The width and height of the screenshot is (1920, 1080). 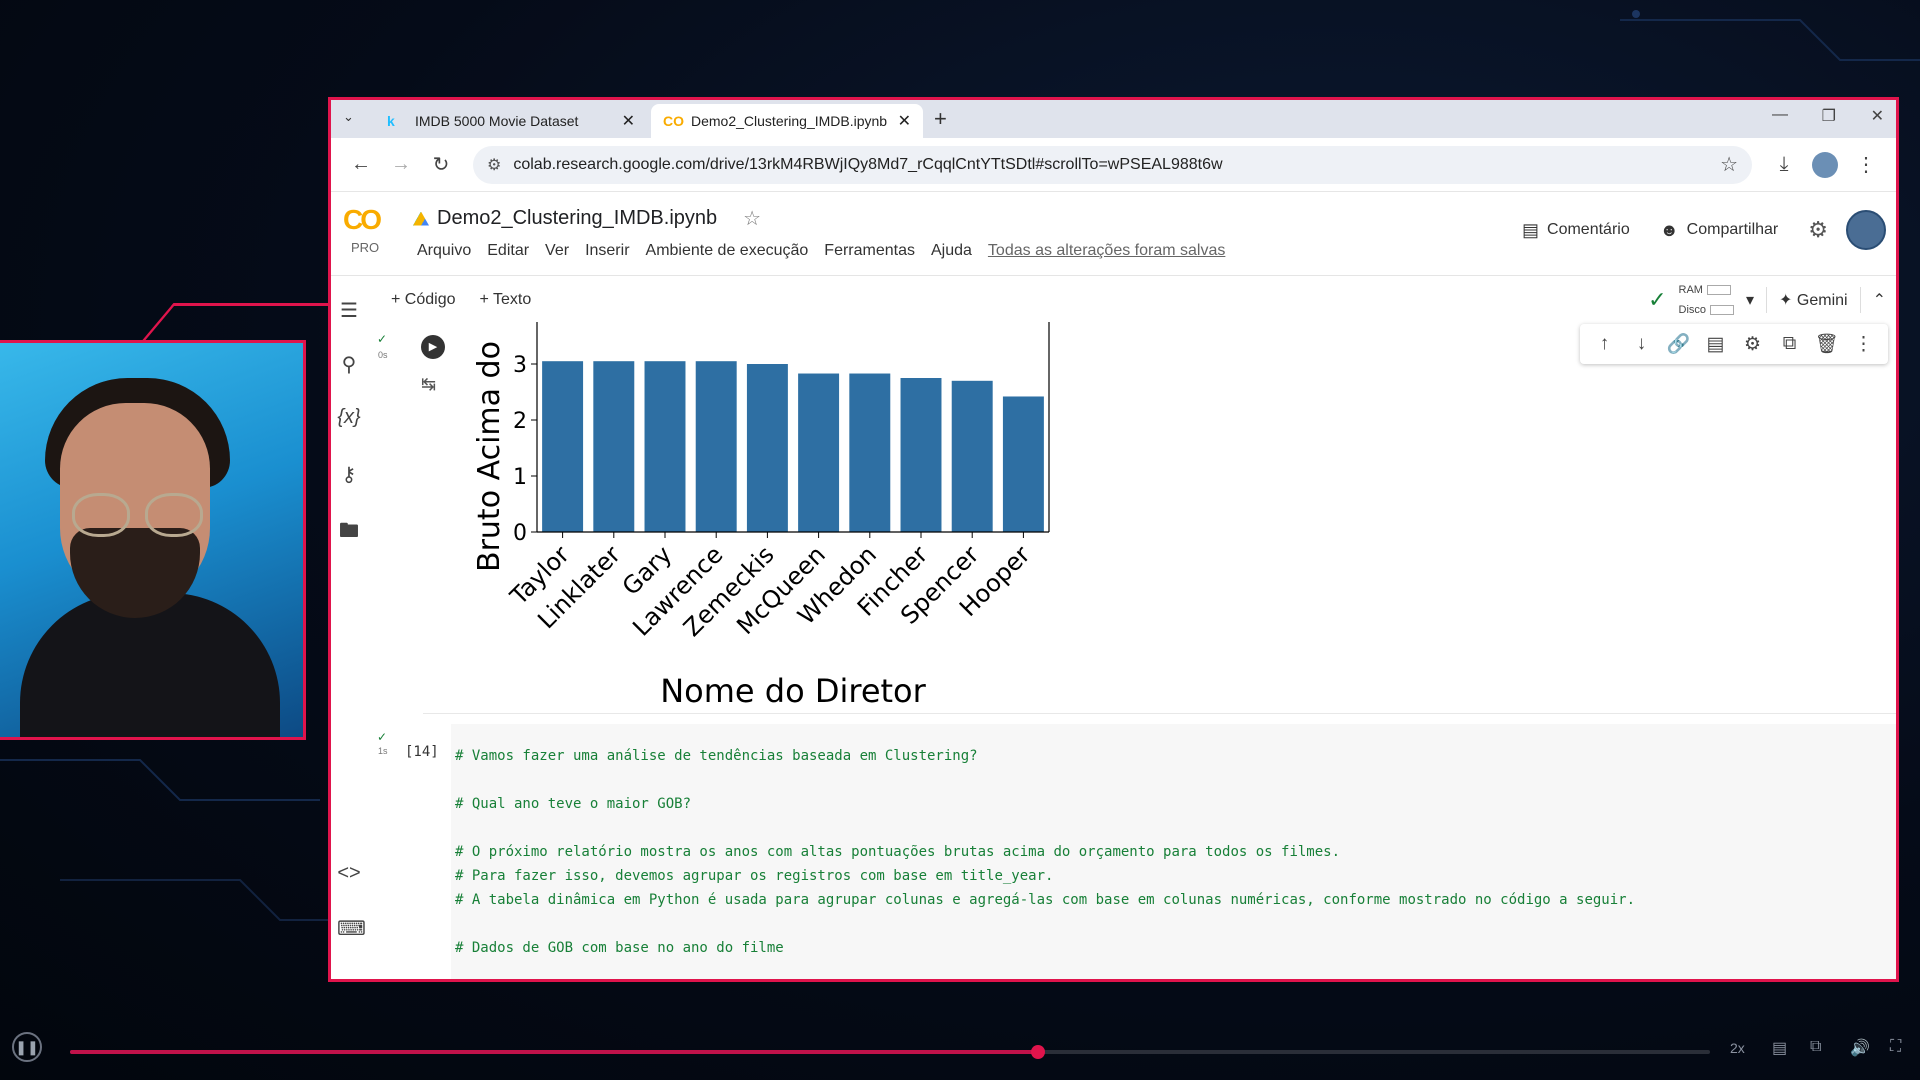 I want to click on add-text-button: + Texto, so click(x=506, y=300).